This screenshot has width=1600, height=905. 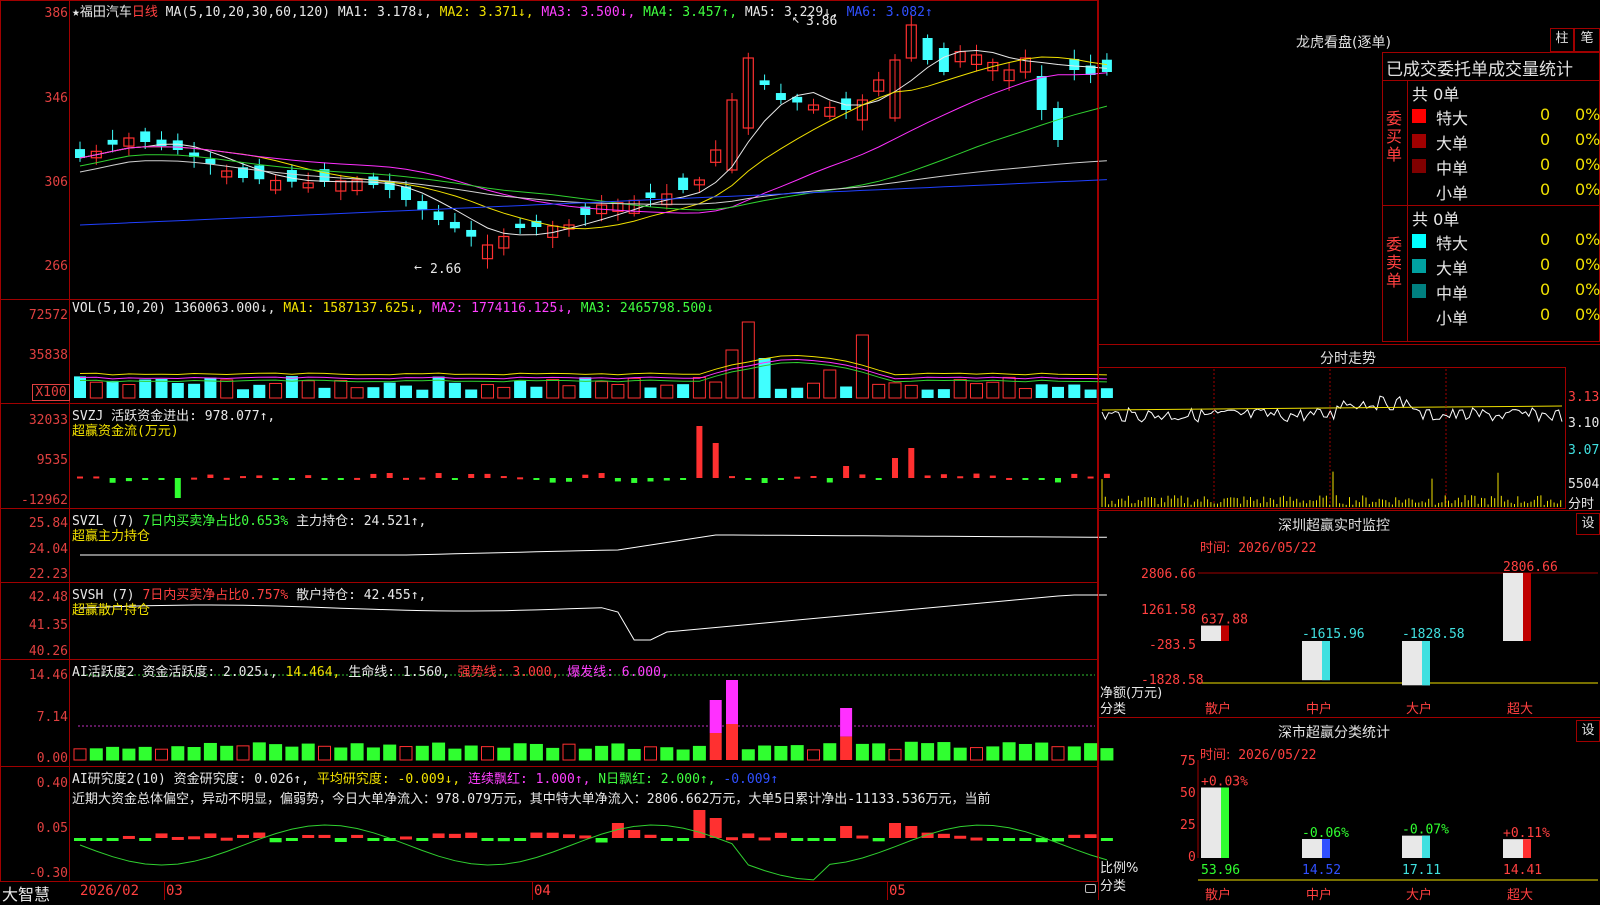 I want to click on sz-class-time: 时间: 2026/05/22, so click(x=1258, y=753).